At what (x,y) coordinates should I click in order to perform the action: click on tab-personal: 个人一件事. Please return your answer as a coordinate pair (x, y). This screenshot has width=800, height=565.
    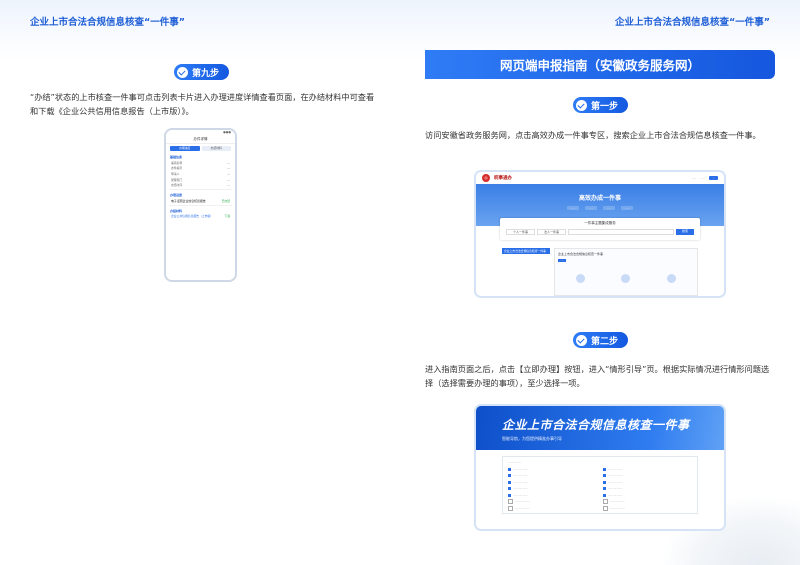
    Looking at the image, I should click on (521, 232).